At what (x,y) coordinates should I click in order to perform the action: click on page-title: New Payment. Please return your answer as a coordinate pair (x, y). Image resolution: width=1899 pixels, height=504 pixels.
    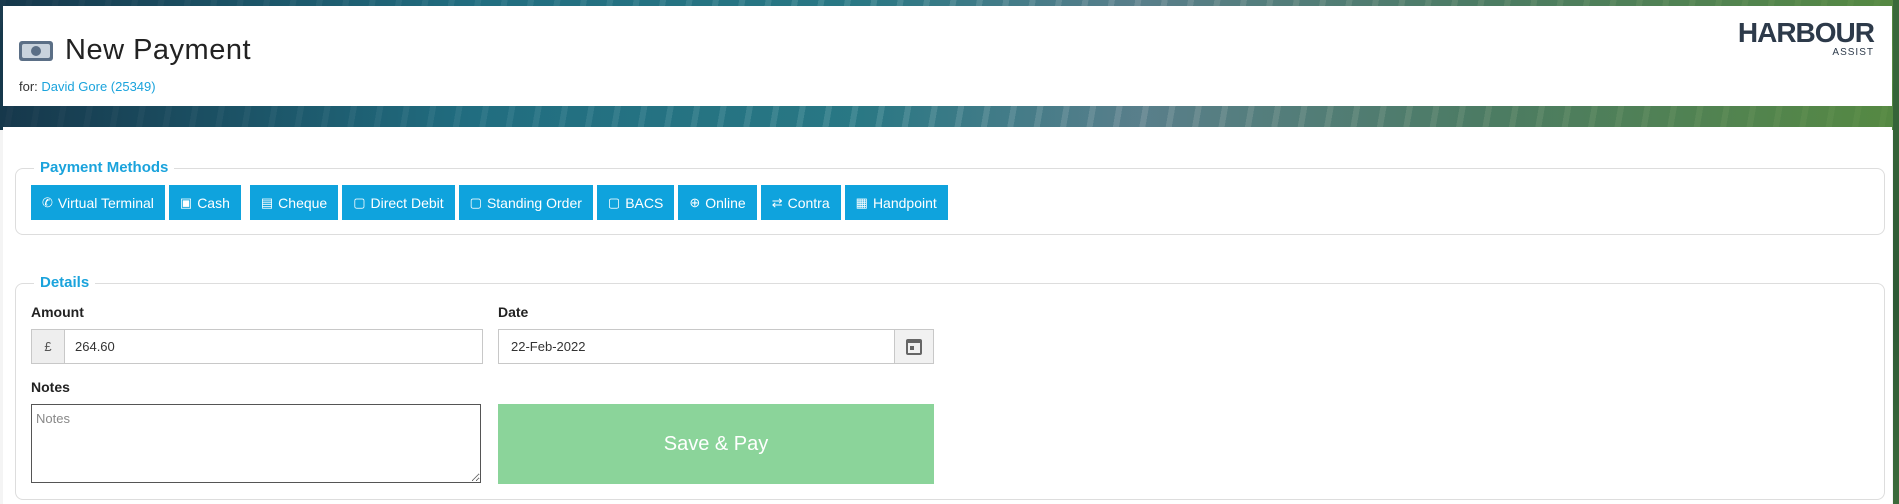
    Looking at the image, I should click on (158, 50).